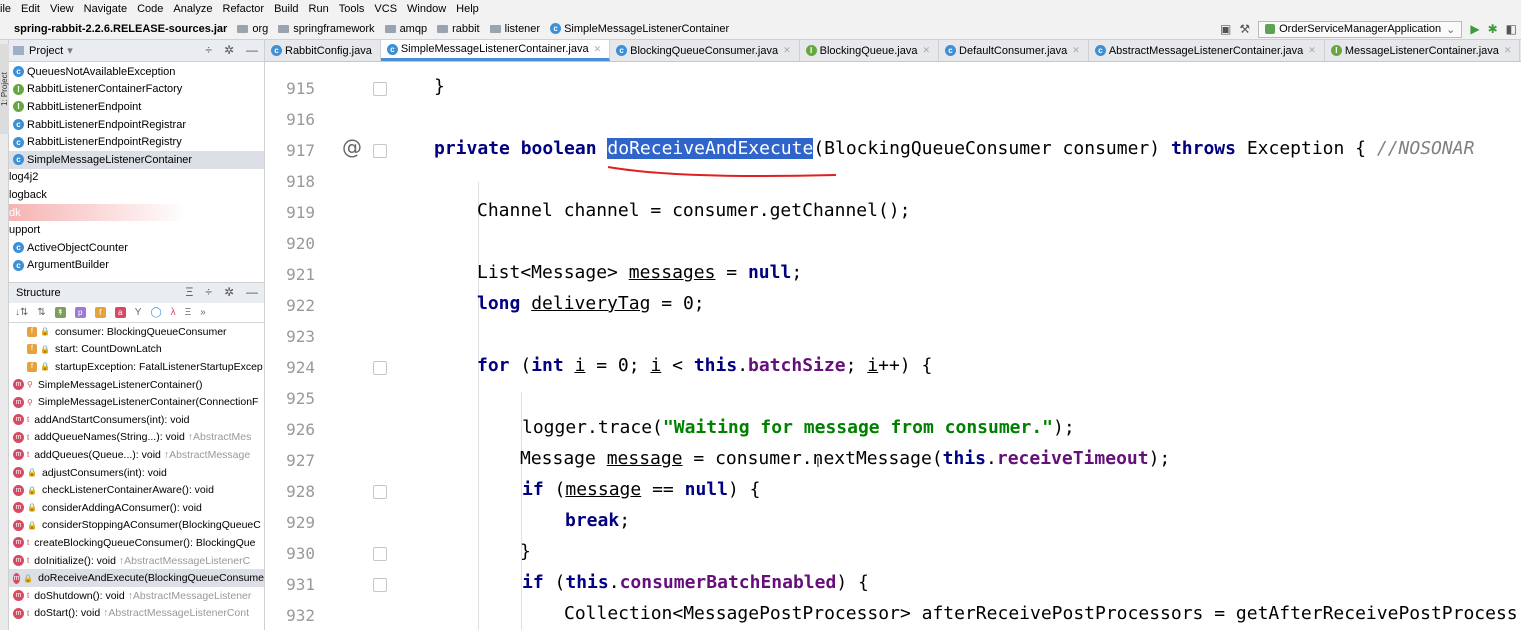 This screenshot has height=630, width=1521. Describe the element at coordinates (203, 312) in the screenshot. I see `more-icon: »` at that location.